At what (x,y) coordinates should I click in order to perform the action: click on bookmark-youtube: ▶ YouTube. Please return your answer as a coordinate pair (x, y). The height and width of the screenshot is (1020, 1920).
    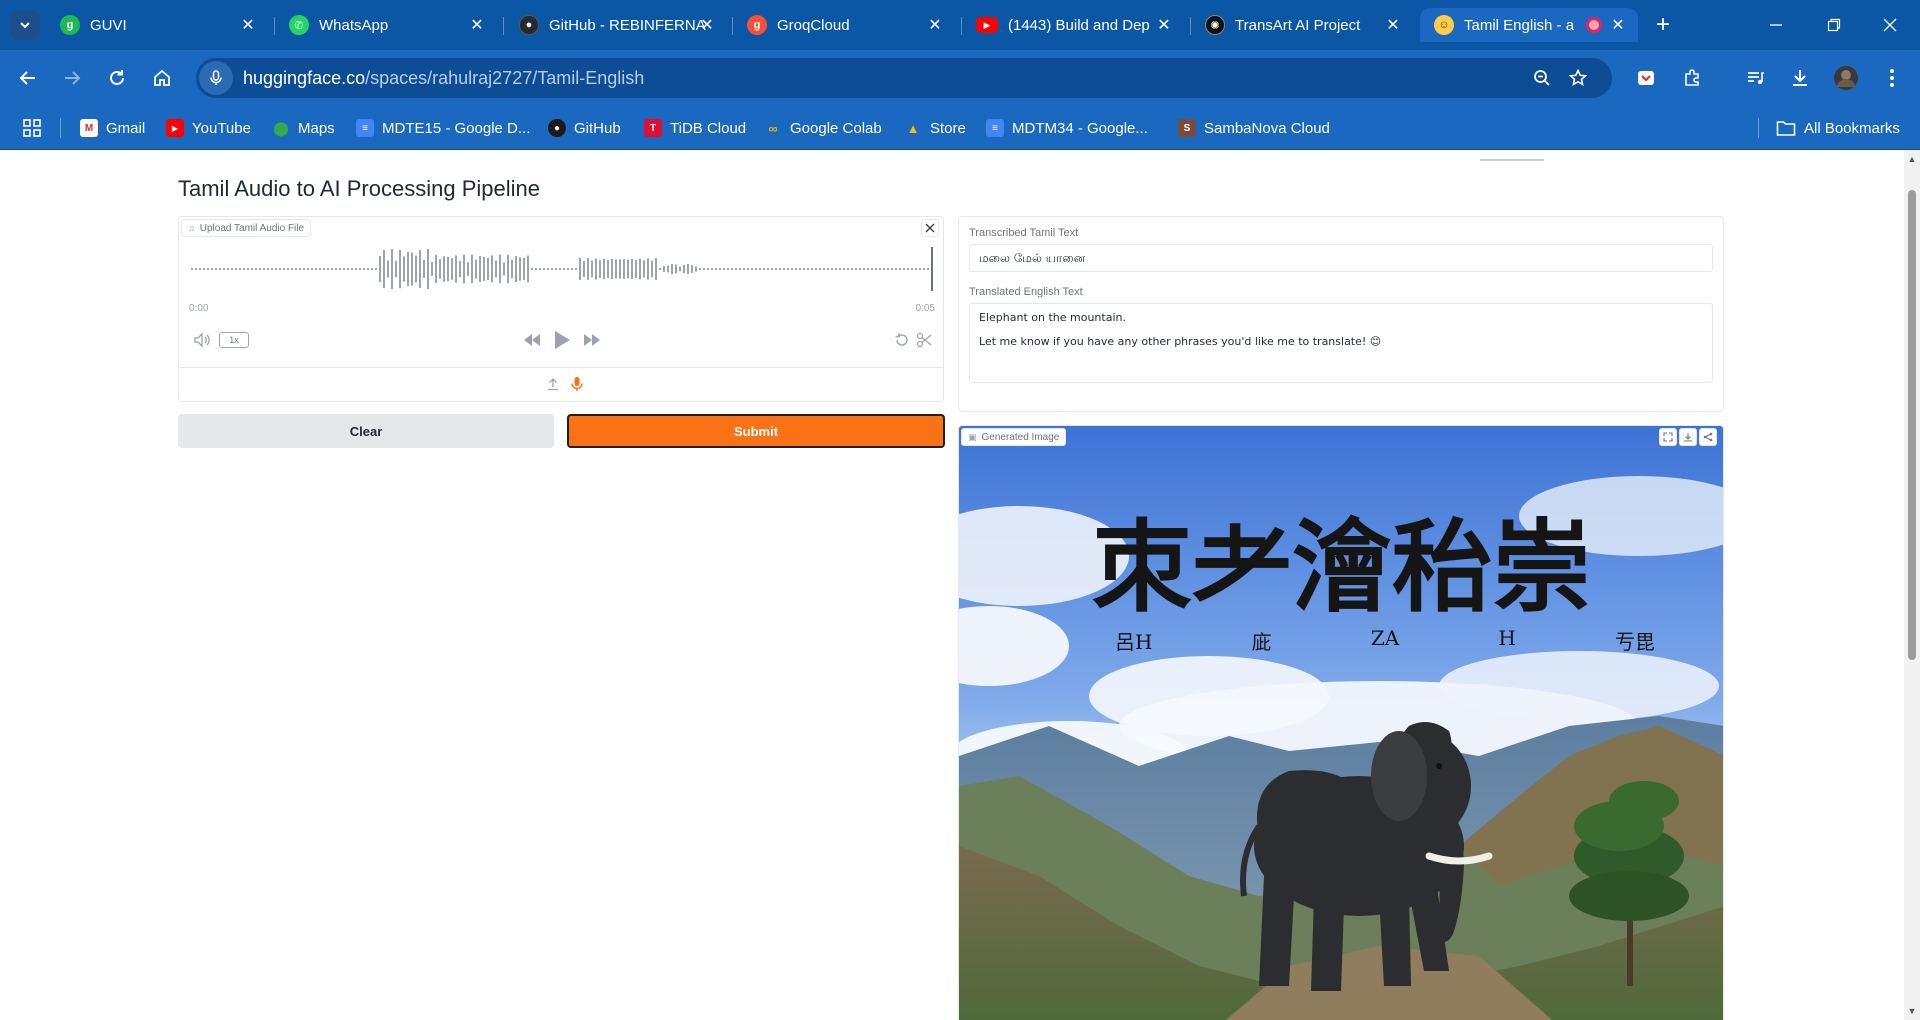
    Looking at the image, I should click on (208, 128).